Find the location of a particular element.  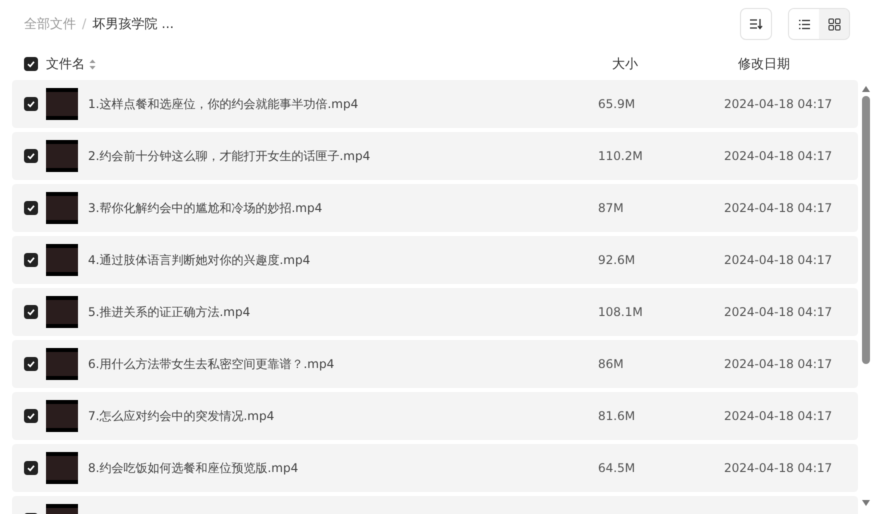

file-name: 7.怎么应对约会中的突发情况.mp4 is located at coordinates (182, 416).